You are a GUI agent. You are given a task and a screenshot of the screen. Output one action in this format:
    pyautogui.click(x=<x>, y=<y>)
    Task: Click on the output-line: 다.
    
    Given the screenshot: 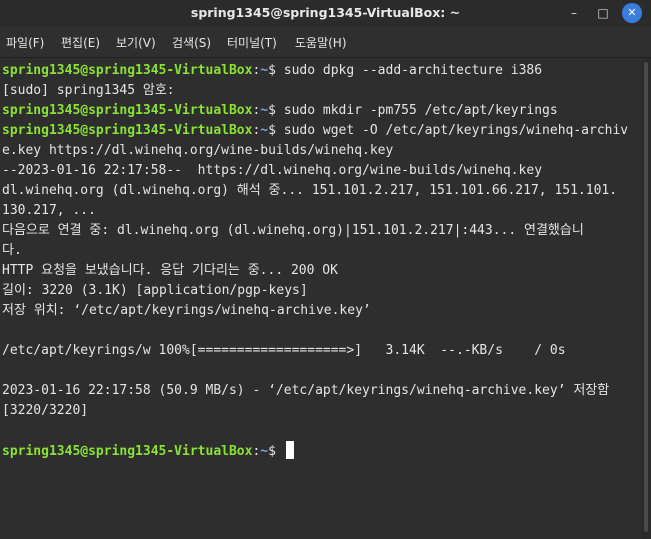 What is the action you would take?
    pyautogui.click(x=321, y=251)
    